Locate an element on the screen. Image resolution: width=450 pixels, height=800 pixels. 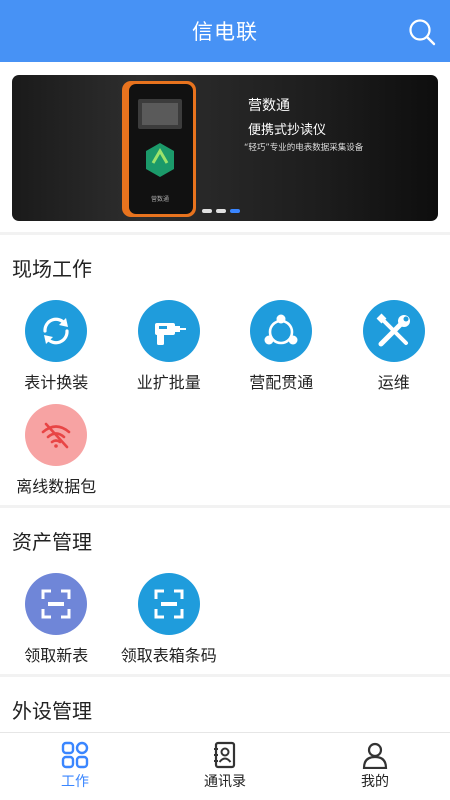
menu-item-marketing-distribution: 营配贯通 is located at coordinates (281, 349).